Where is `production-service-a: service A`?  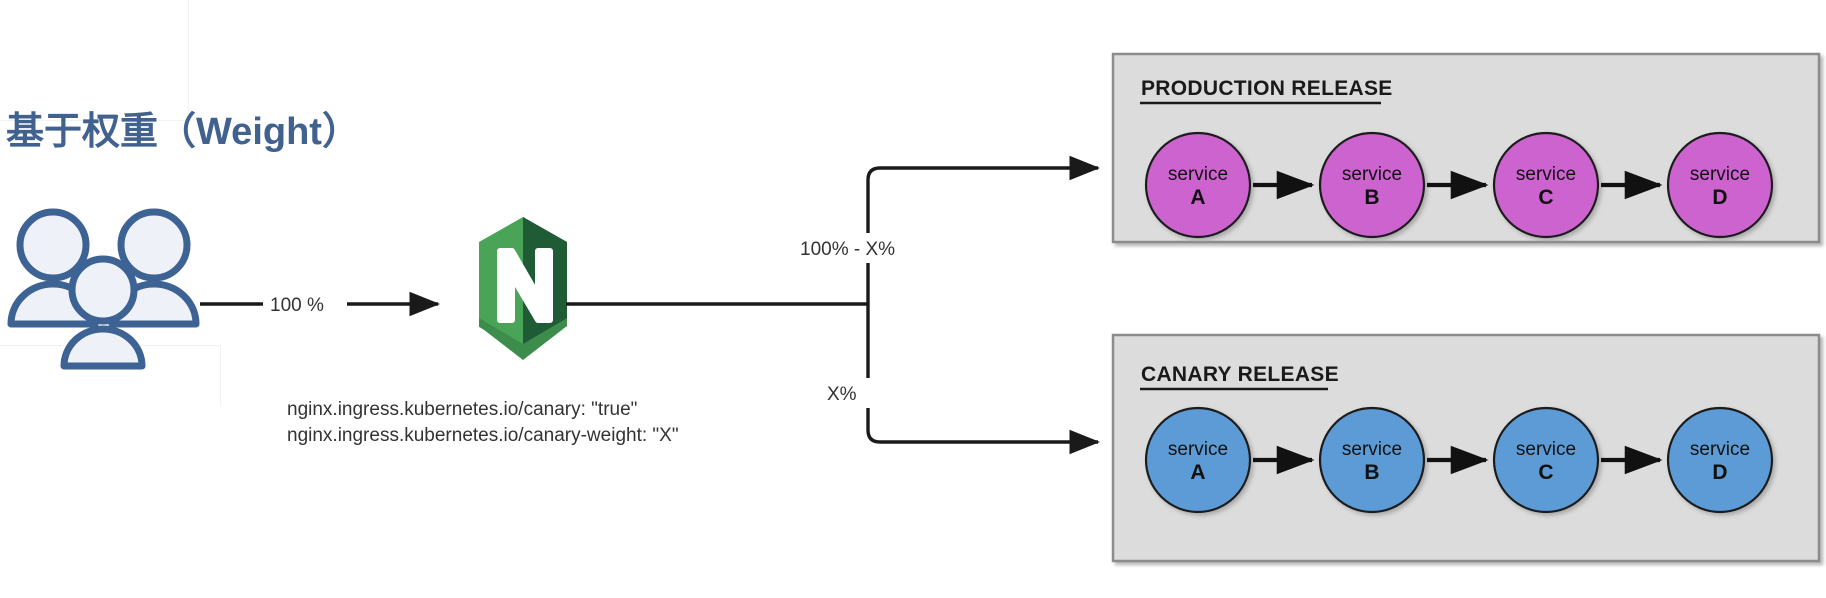 production-service-a: service A is located at coordinates (1198, 185).